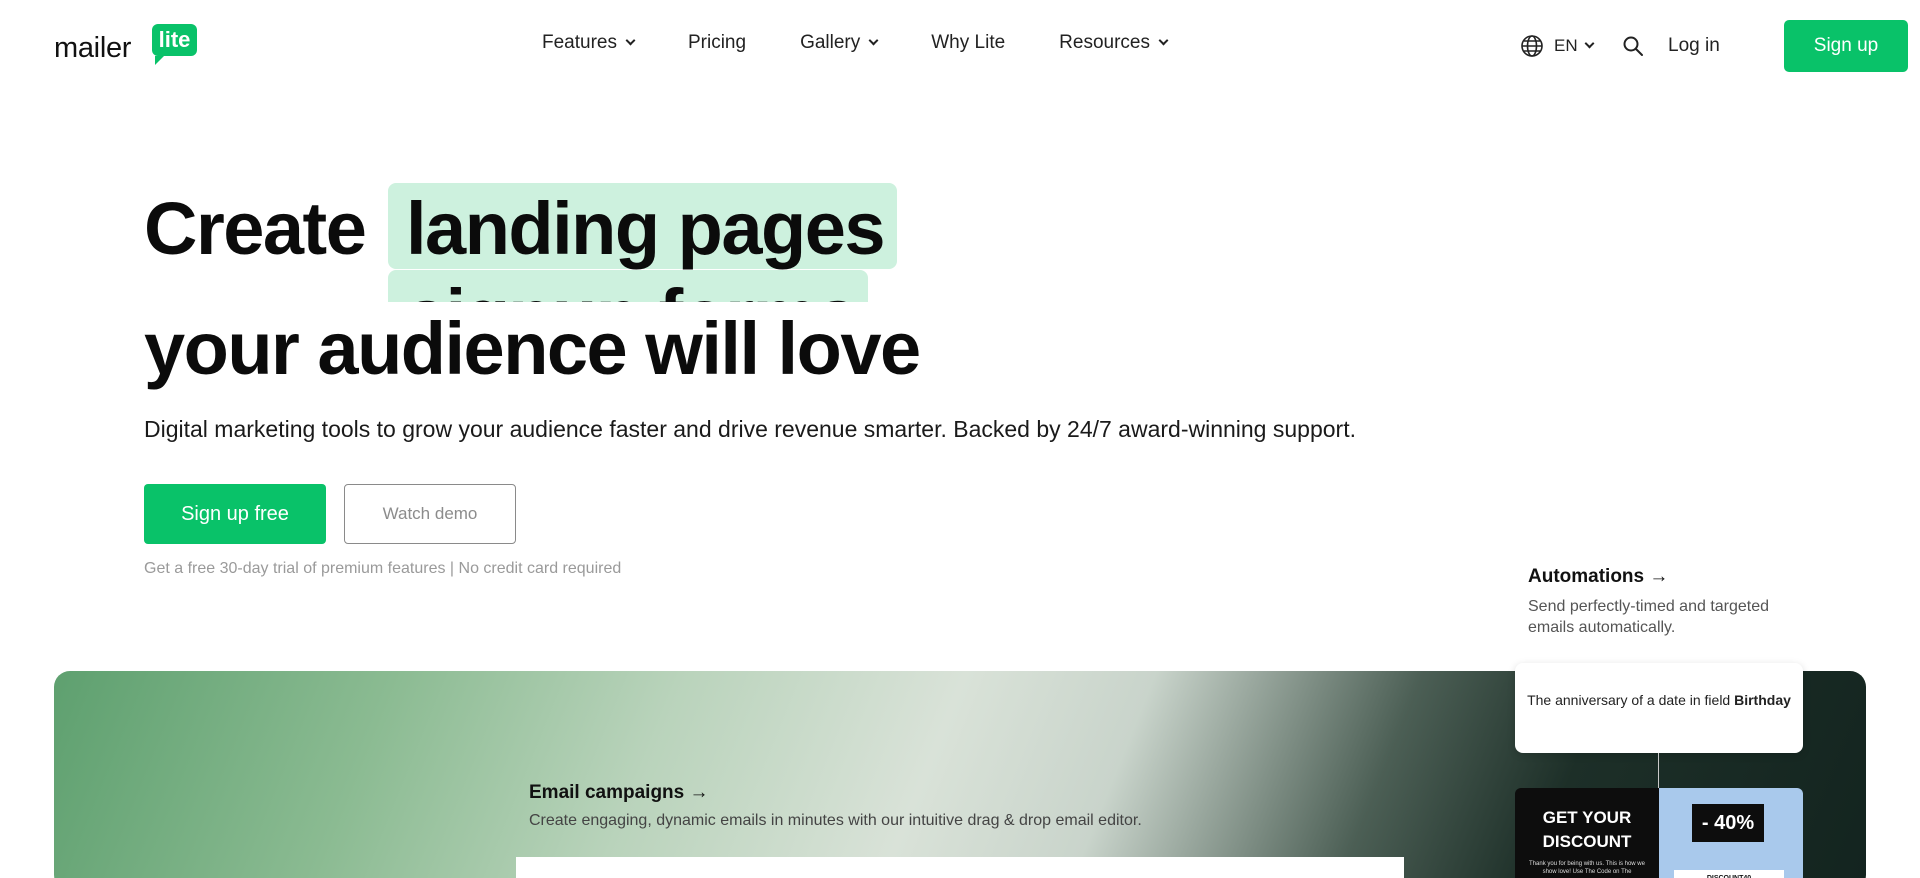 Image resolution: width=1920 pixels, height=878 pixels. What do you see at coordinates (1658, 771) in the screenshot?
I see `workflow-connector` at bounding box center [1658, 771].